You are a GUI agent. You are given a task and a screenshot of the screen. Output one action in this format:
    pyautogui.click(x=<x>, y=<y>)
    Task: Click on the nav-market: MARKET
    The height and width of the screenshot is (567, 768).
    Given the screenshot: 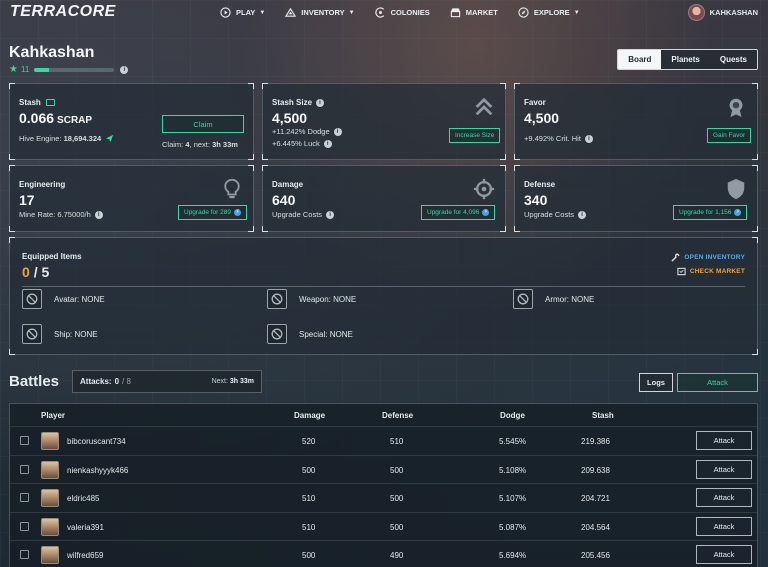 What is the action you would take?
    pyautogui.click(x=474, y=12)
    